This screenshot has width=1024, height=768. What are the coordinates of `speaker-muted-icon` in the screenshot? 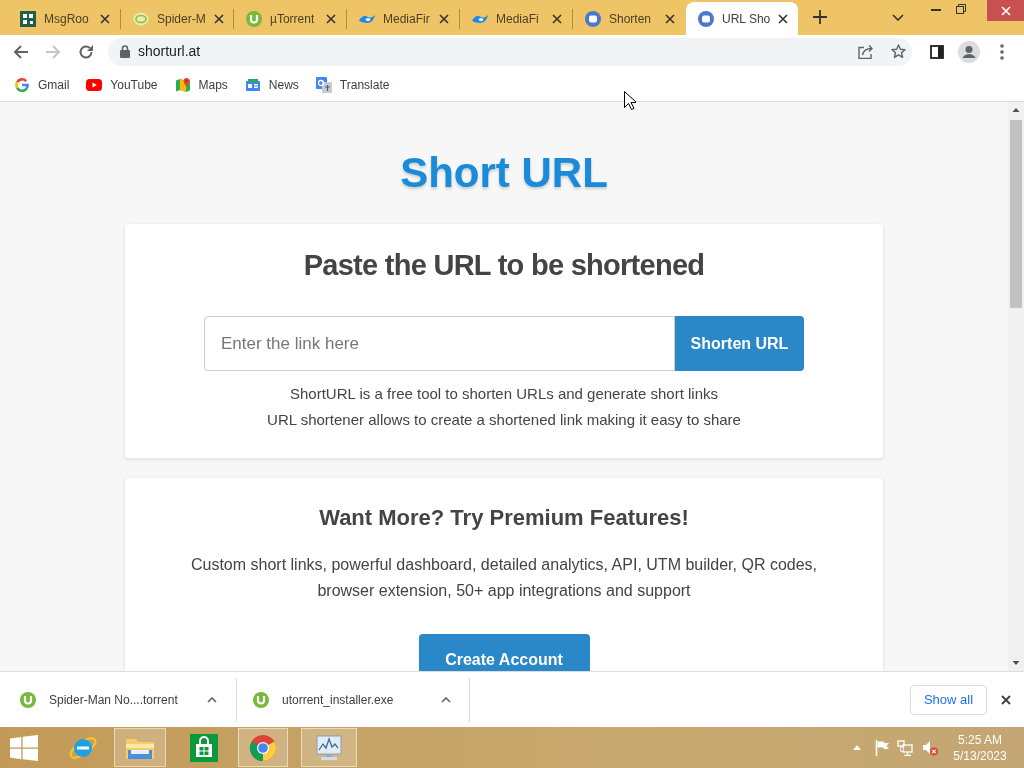 It's located at (930, 747).